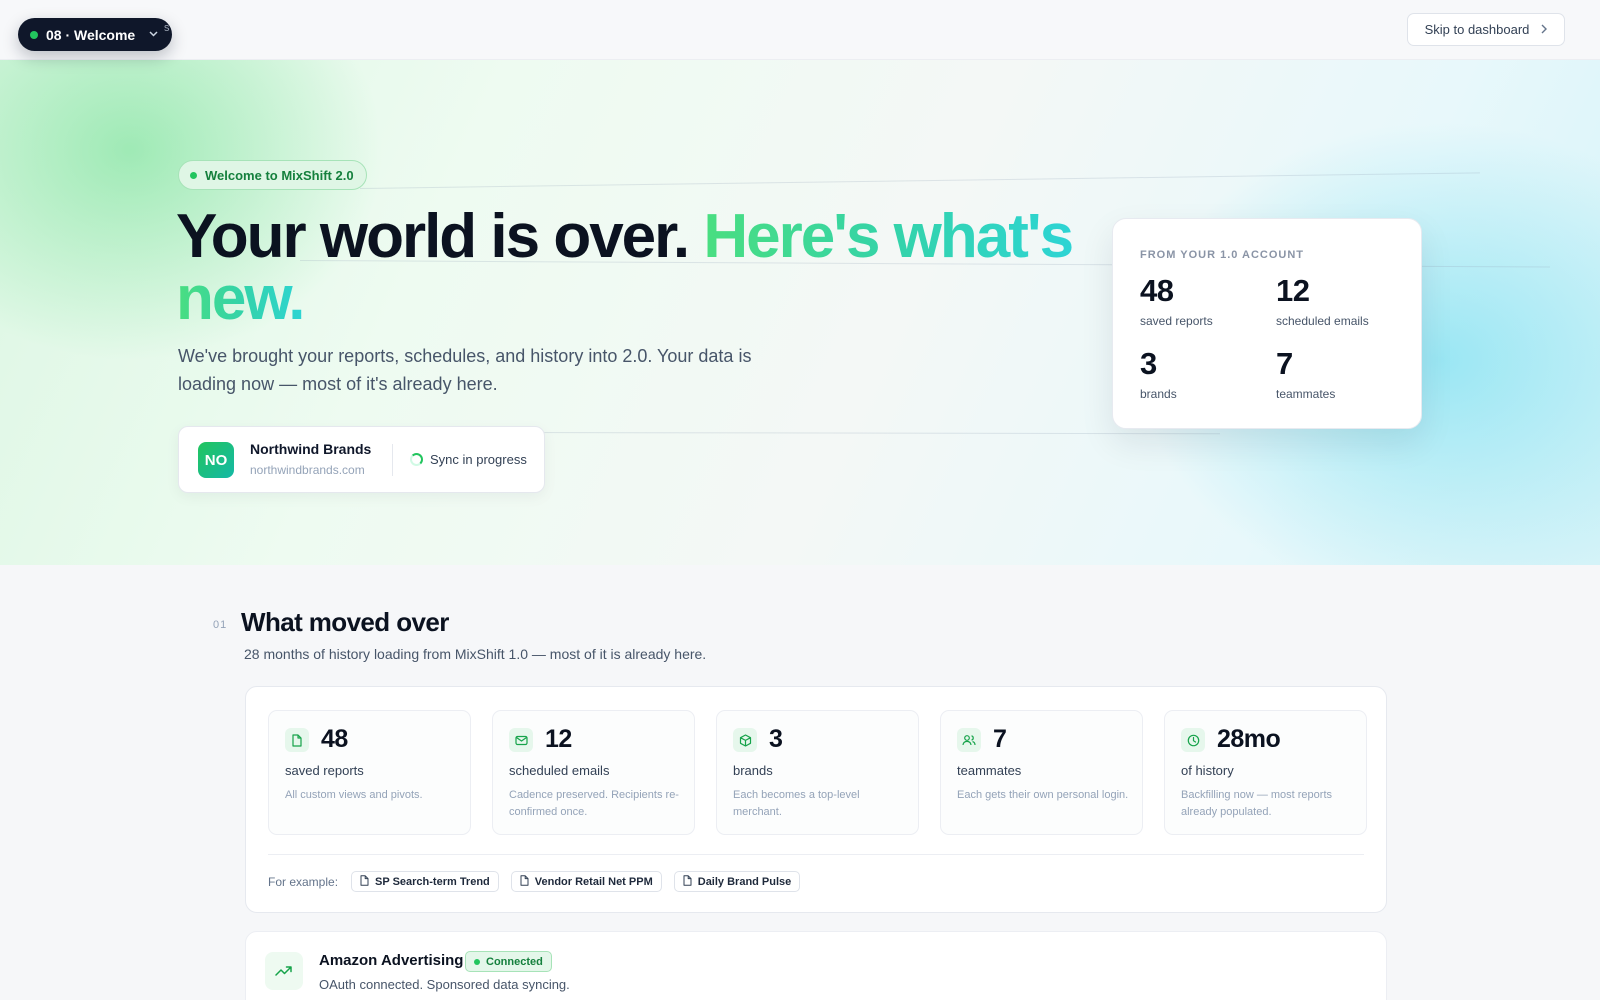 The width and height of the screenshot is (1600, 1000). Describe the element at coordinates (391, 960) in the screenshot. I see `integration-name: Amazon Advertising` at that location.